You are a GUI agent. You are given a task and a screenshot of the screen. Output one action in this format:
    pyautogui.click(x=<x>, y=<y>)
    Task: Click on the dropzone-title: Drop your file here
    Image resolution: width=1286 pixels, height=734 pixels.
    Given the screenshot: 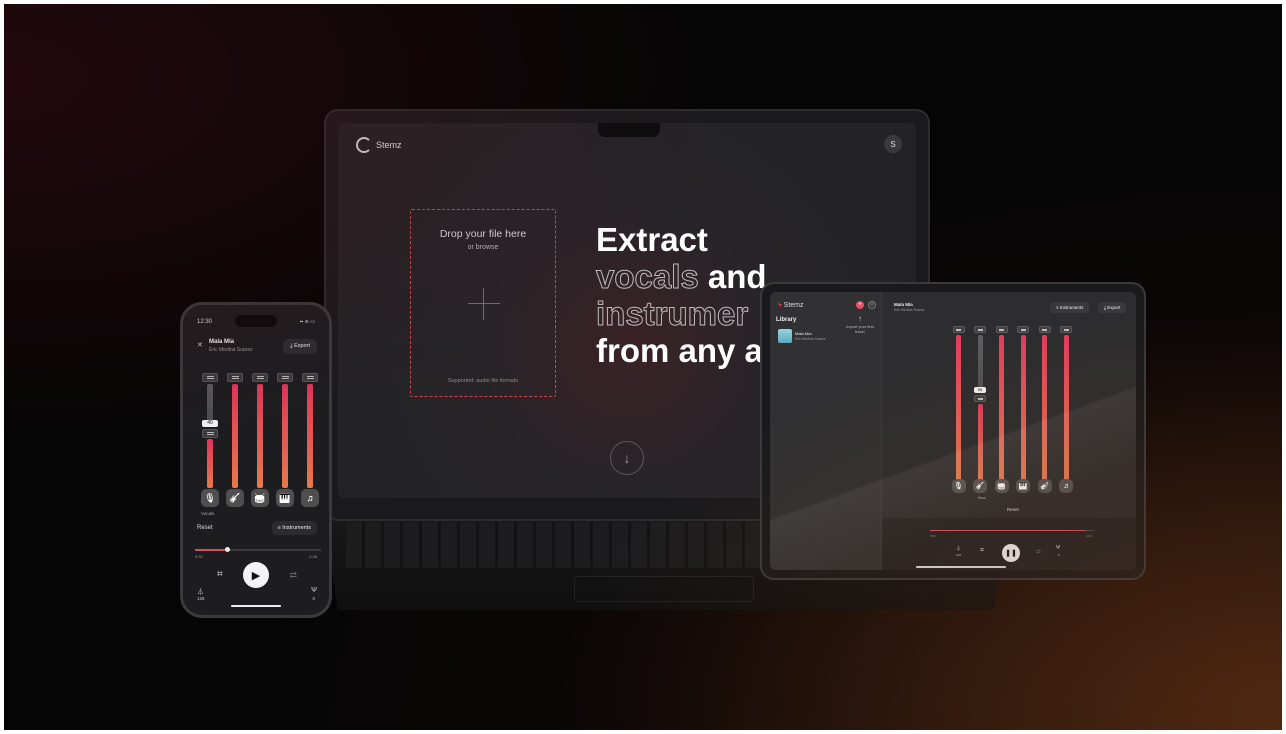 What is the action you would take?
    pyautogui.click(x=483, y=234)
    